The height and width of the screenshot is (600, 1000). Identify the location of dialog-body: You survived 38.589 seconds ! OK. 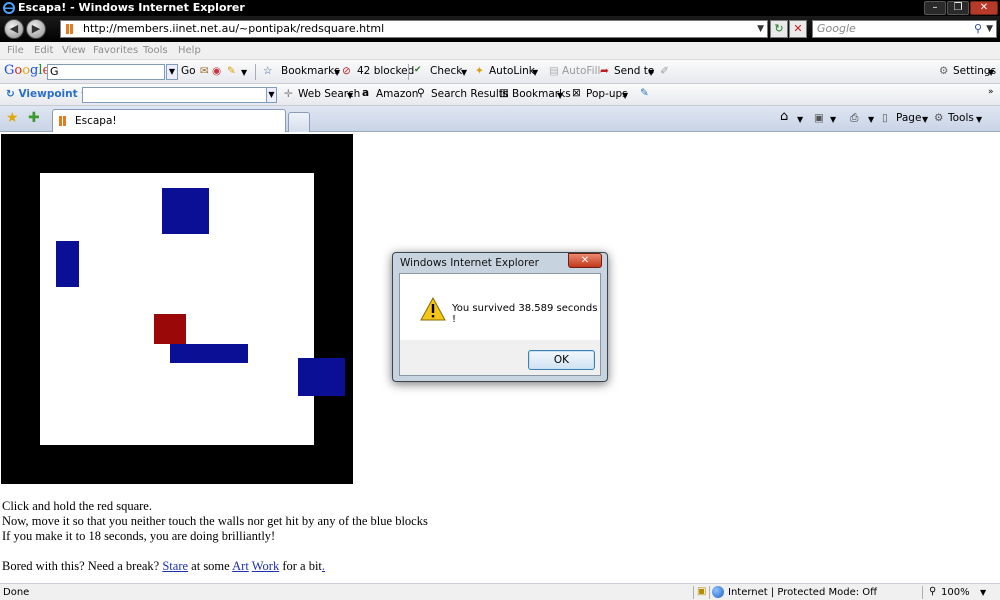
(500, 324).